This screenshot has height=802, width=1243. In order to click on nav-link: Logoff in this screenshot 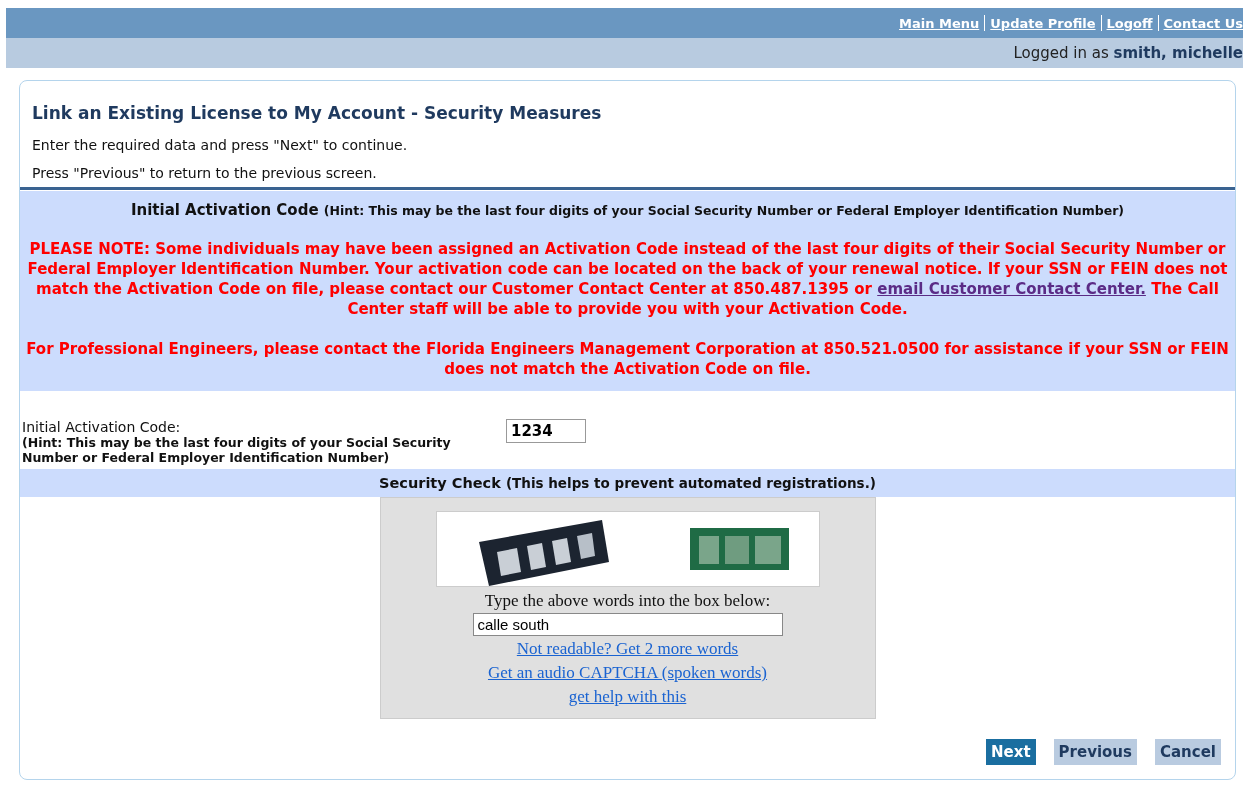, I will do `click(1129, 23)`.